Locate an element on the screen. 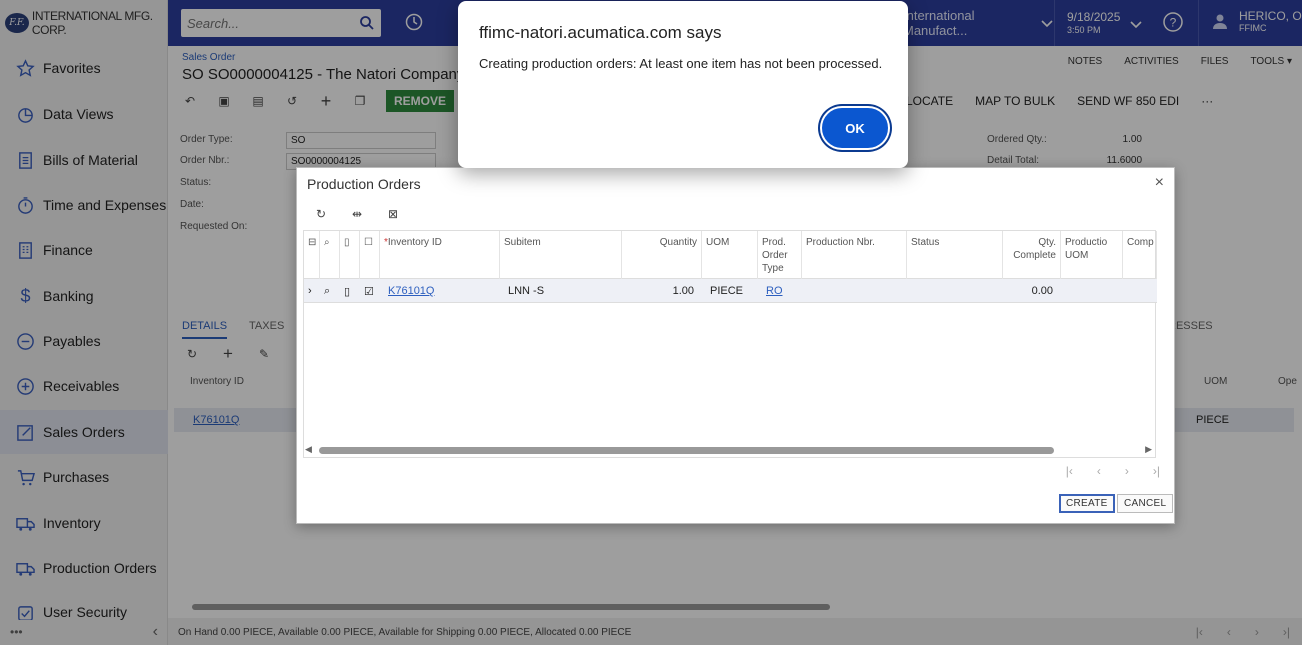  col-prod-order-type: Prod. Order Type is located at coordinates (780, 255).